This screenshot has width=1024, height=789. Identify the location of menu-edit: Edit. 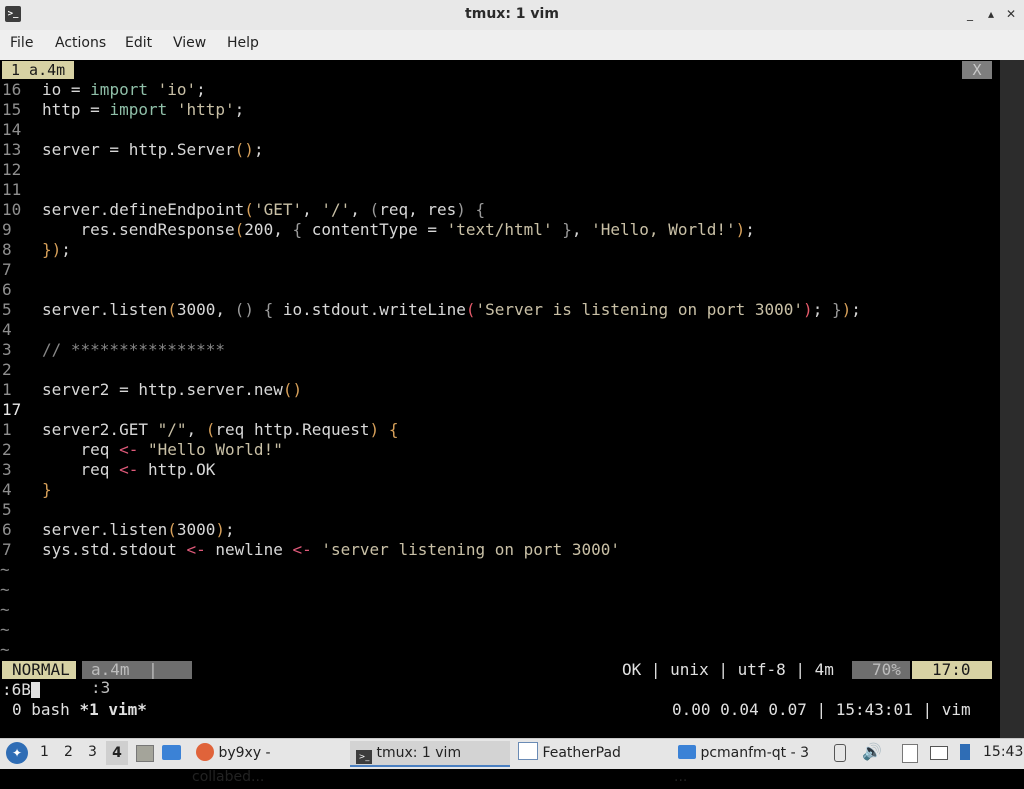
(138, 43).